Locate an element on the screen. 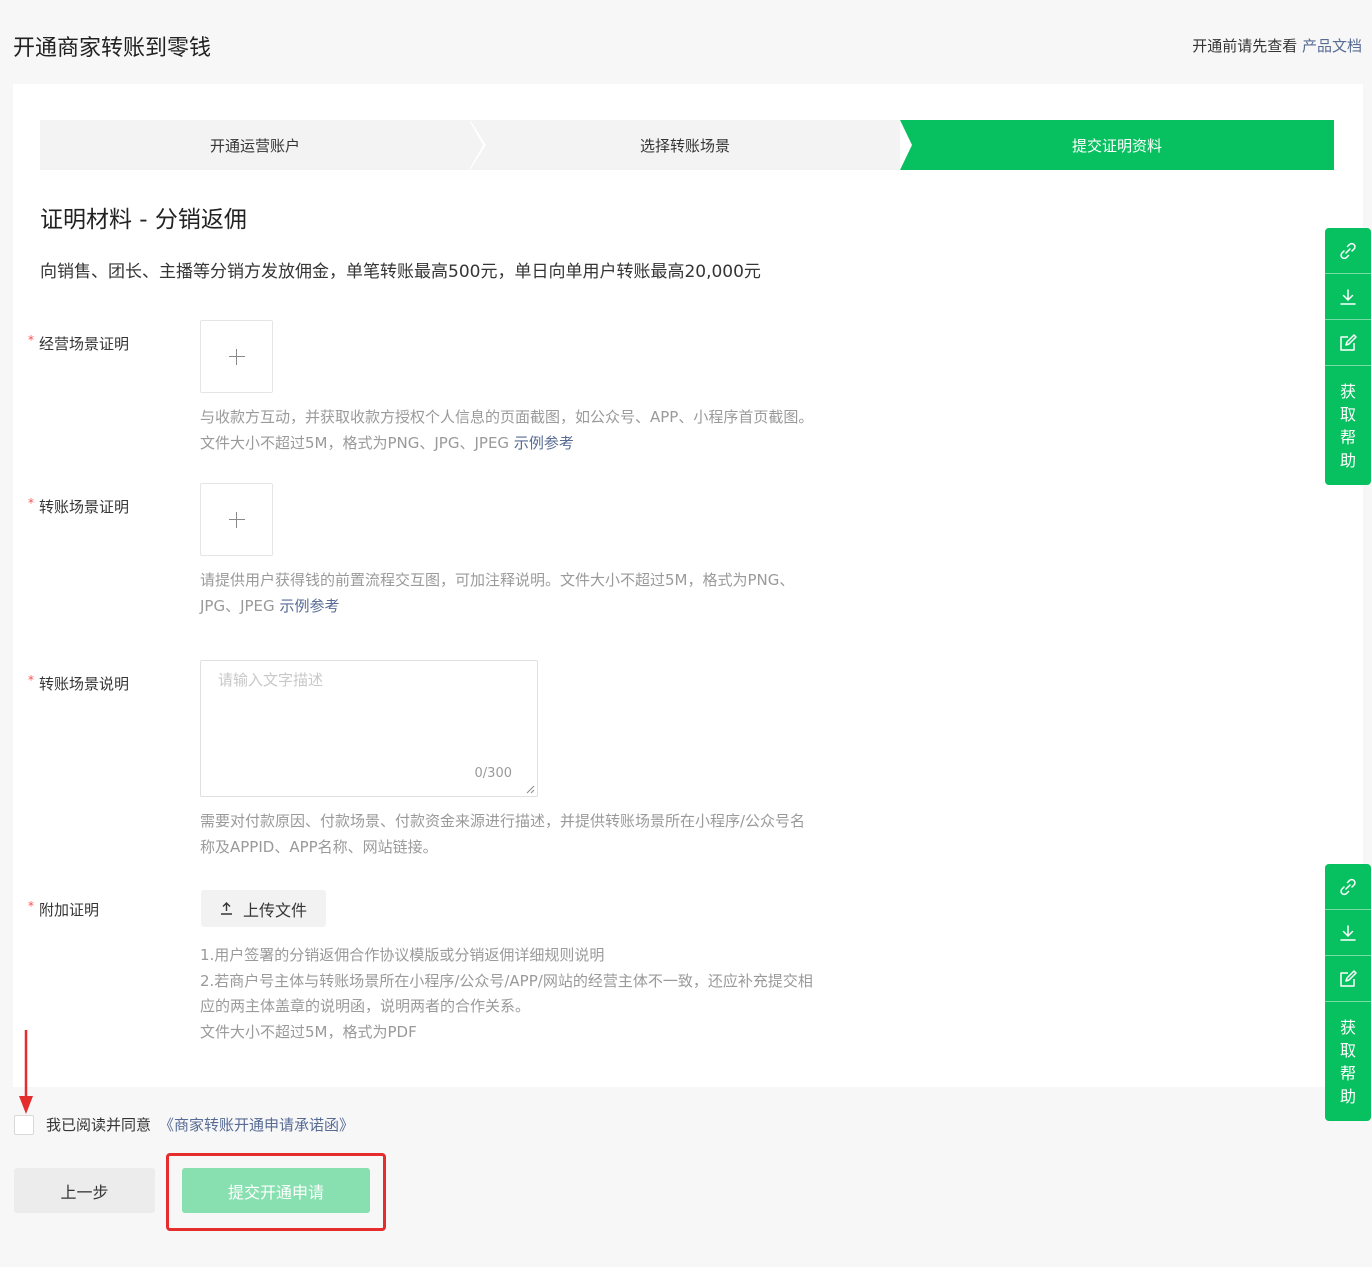 The height and width of the screenshot is (1267, 1372). page-title: 开通商家转账到零钱 is located at coordinates (112, 48).